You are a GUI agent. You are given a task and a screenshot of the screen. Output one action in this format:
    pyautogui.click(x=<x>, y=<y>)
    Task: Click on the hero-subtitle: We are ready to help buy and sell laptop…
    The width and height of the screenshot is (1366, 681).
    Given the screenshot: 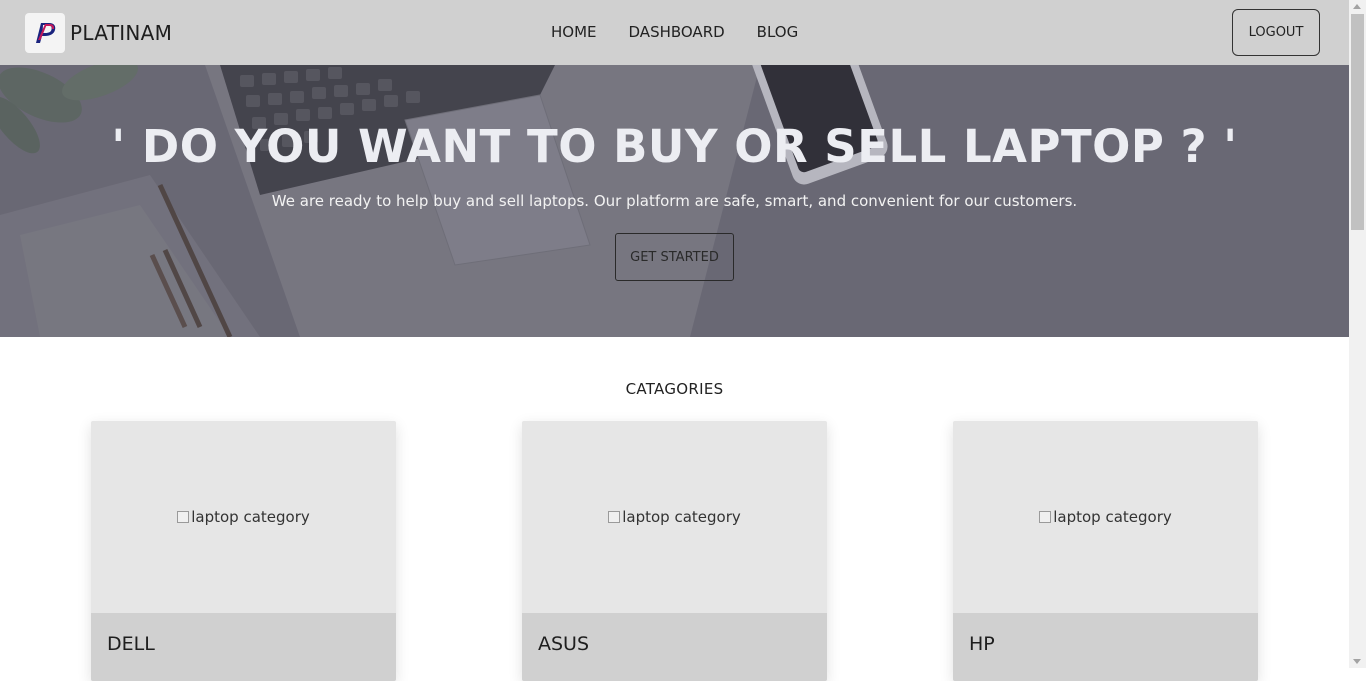 What is the action you would take?
    pyautogui.click(x=674, y=201)
    